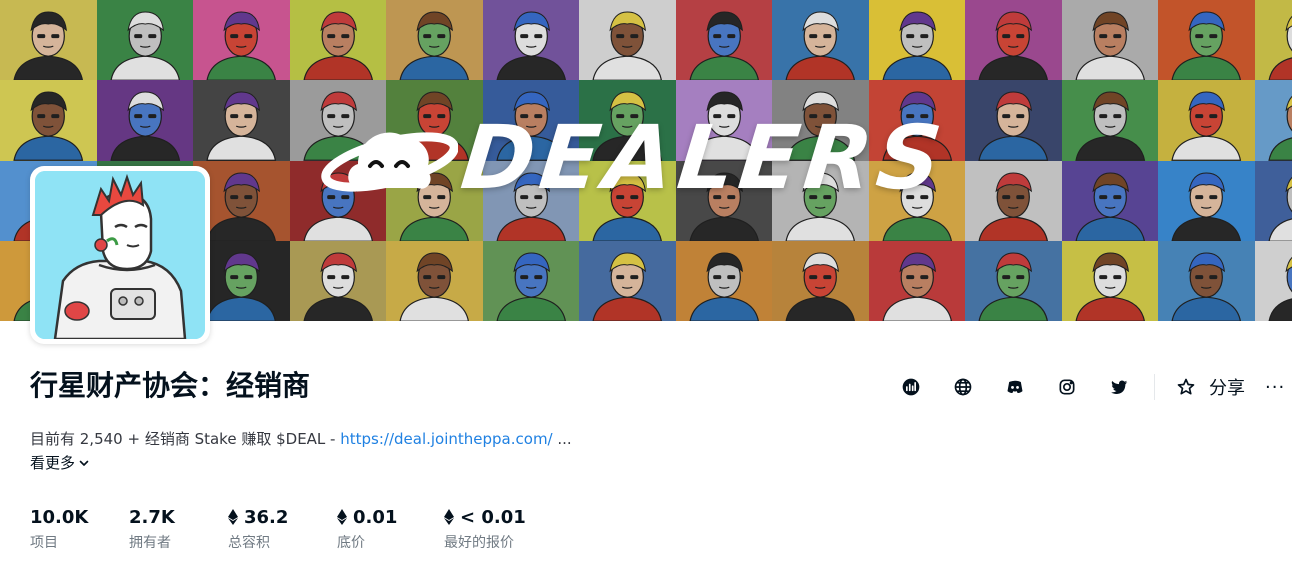 The width and height of the screenshot is (1292, 579). Describe the element at coordinates (351, 543) in the screenshot. I see `stat-label: 底价` at that location.